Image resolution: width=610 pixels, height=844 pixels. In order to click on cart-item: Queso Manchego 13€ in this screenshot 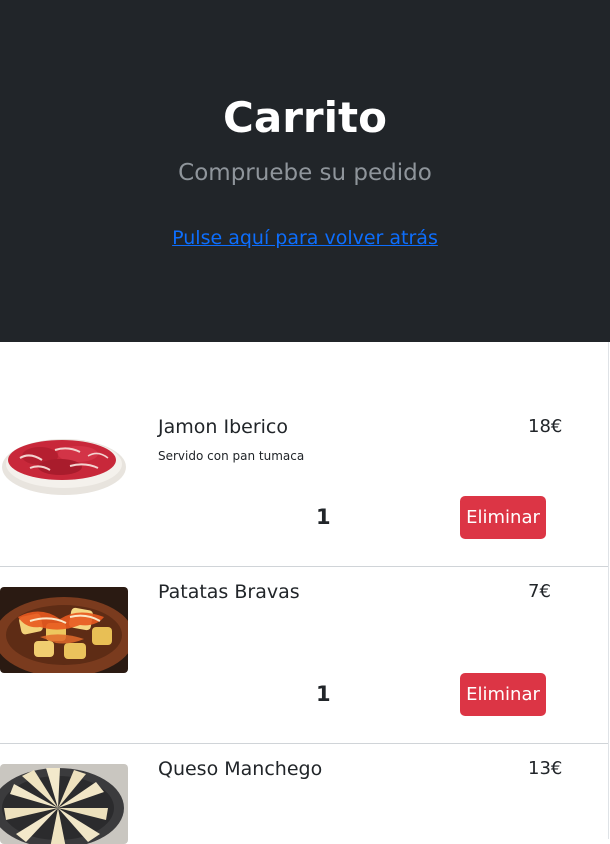, I will do `click(304, 794)`.